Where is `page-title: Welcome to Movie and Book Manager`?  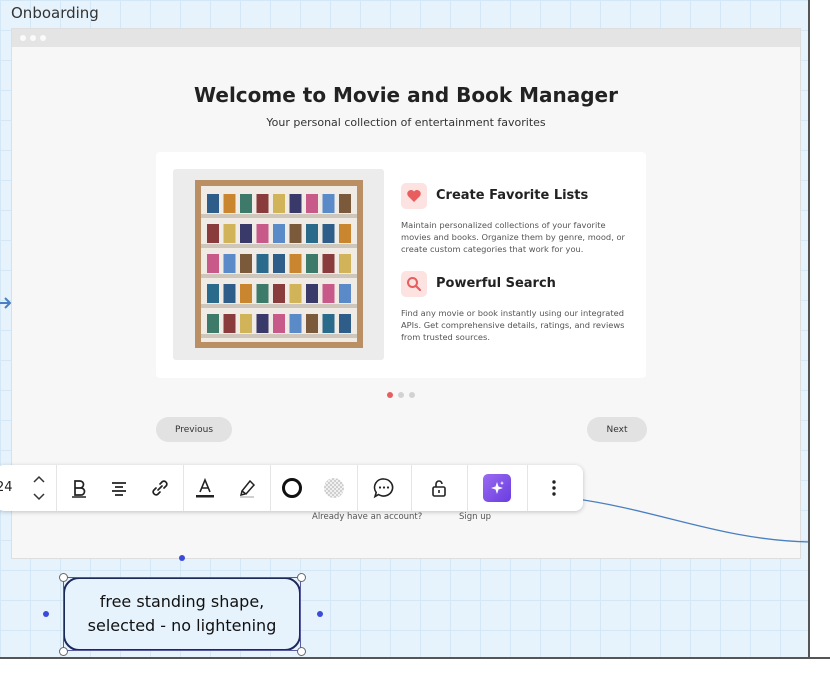 page-title: Welcome to Movie and Book Manager is located at coordinates (406, 95).